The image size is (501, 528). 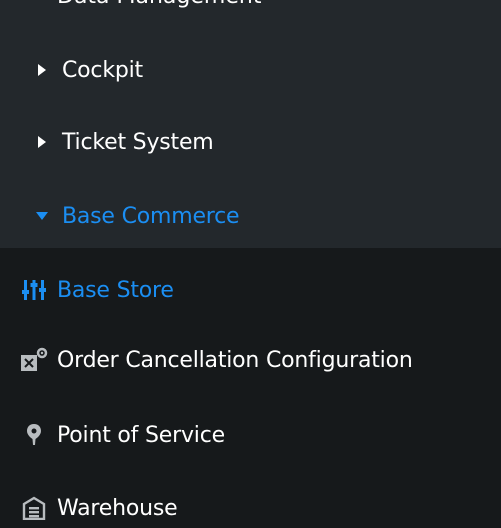 I want to click on document-gear-icon, so click(x=34, y=360).